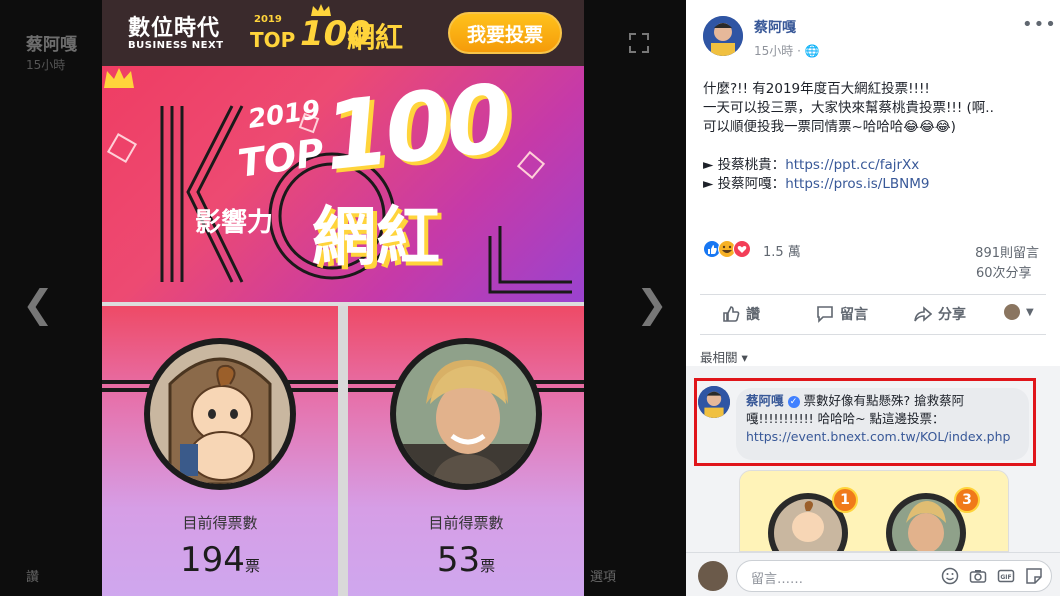 The image size is (1060, 596). Describe the element at coordinates (950, 576) in the screenshot. I see `emoji-icon` at that location.